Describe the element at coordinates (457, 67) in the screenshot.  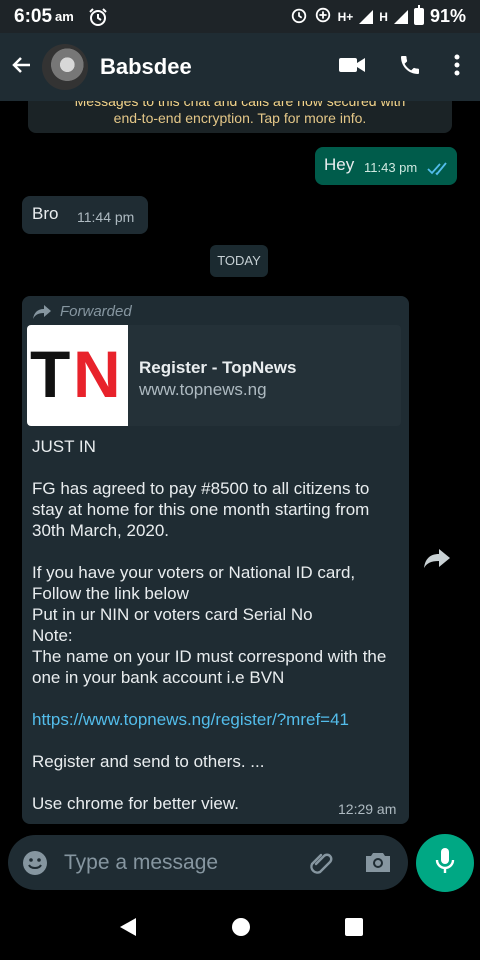
I see `more-options-icon` at that location.